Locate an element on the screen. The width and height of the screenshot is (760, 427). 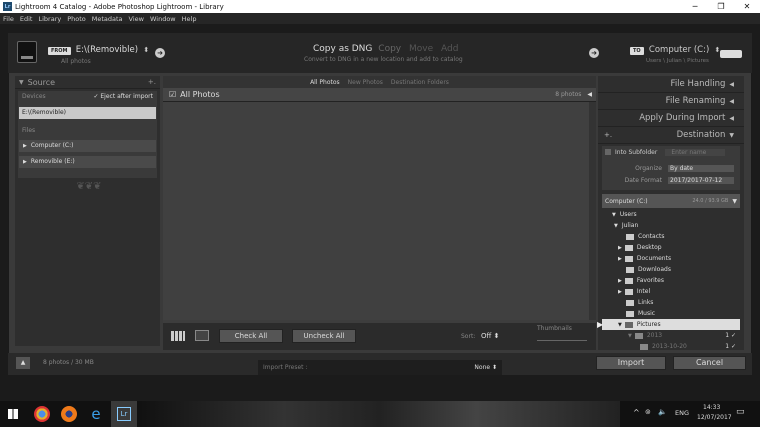
file-item-computer: ▶ Computer (C:) is located at coordinates (87, 146).